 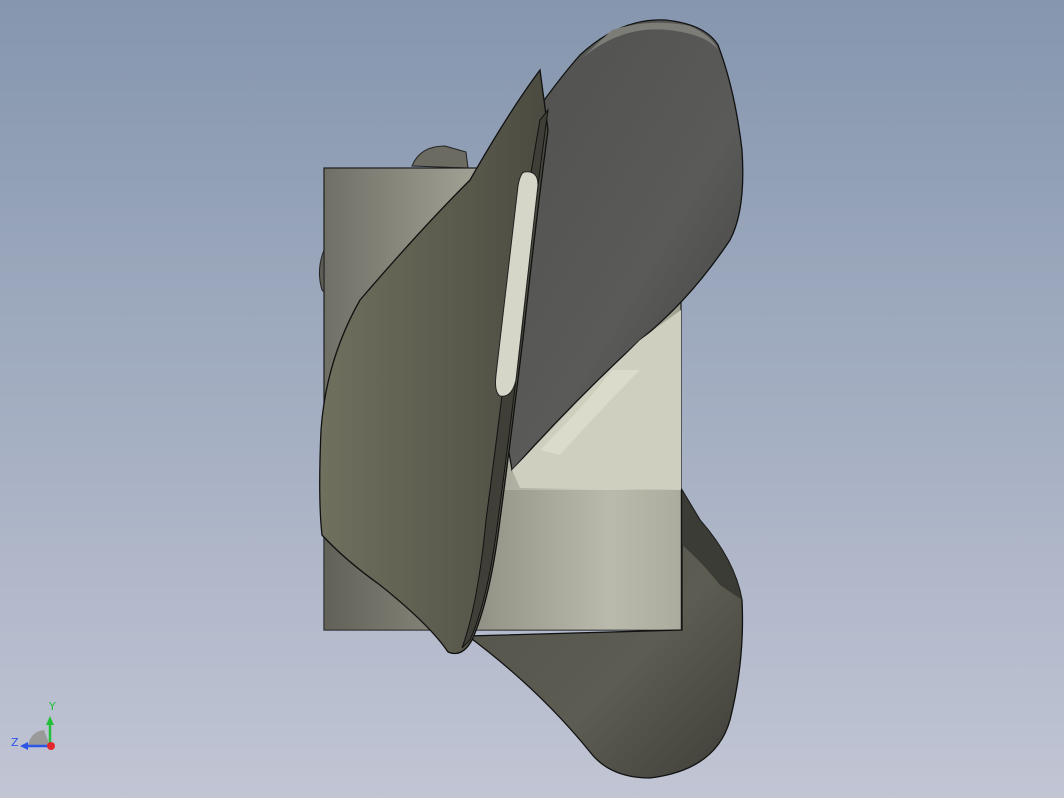 I want to click on hub-stub, so click(x=440, y=157).